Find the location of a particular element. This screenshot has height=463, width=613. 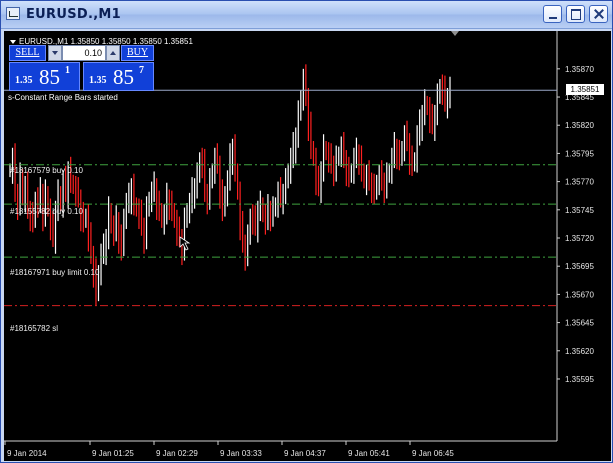

lot-decrease-icon is located at coordinates (55, 53).